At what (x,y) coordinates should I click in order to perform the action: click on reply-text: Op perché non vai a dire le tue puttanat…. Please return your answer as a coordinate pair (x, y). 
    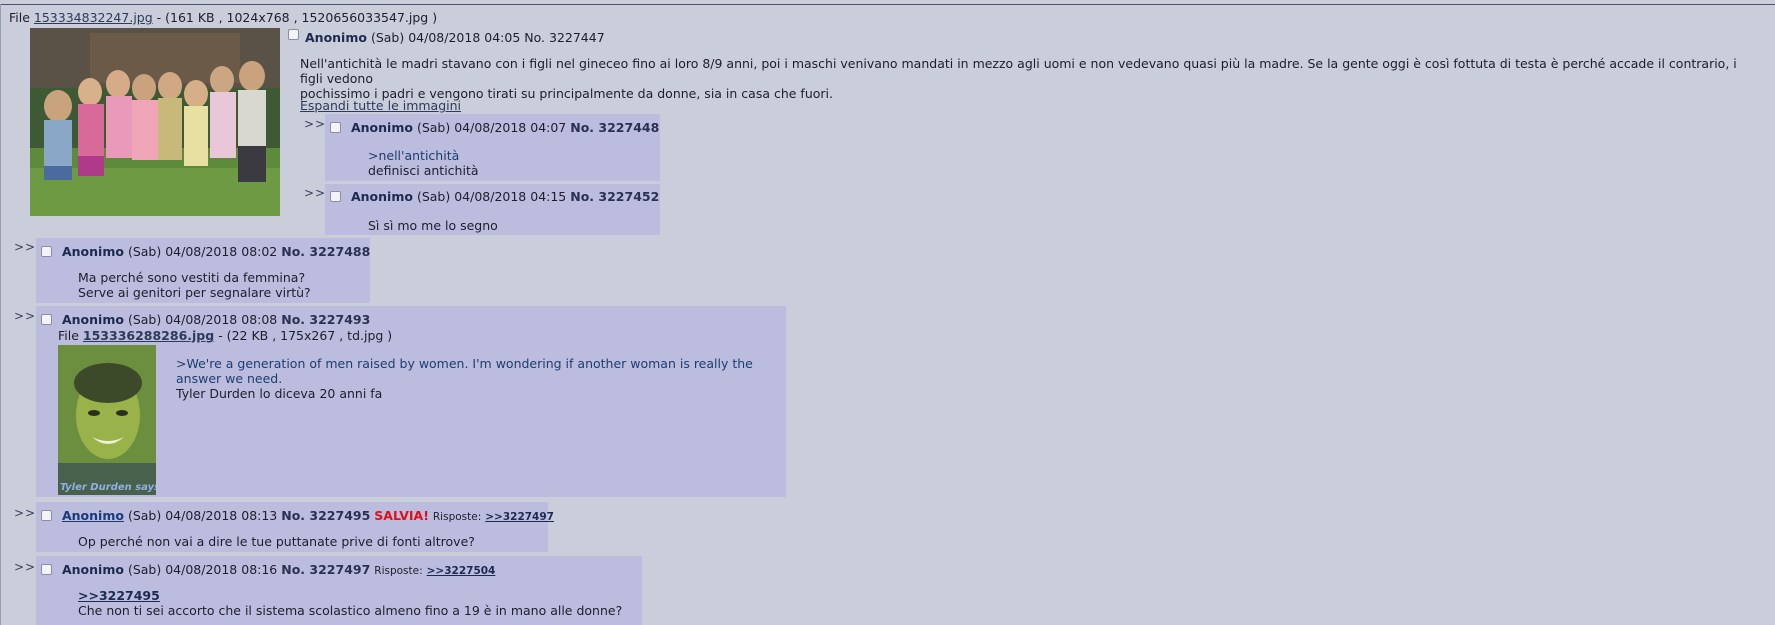
    Looking at the image, I should click on (276, 541).